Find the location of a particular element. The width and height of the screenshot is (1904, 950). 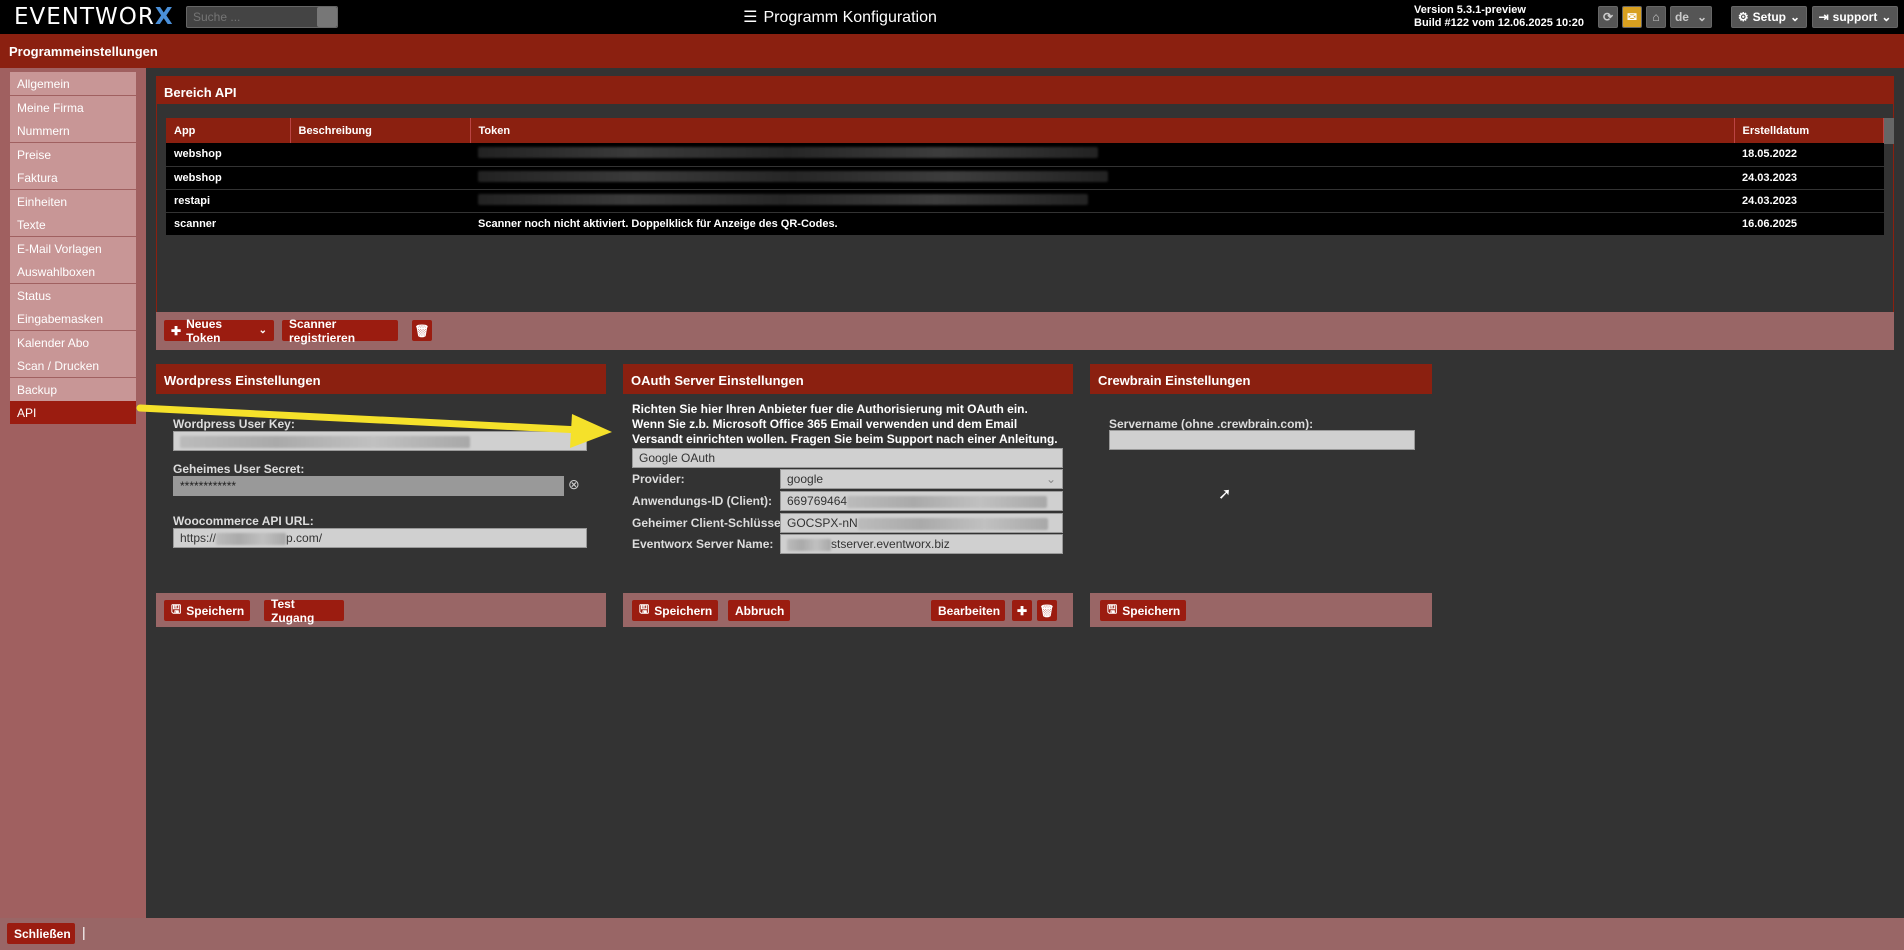

oauth-name-input: Google OAuth is located at coordinates (847, 458).